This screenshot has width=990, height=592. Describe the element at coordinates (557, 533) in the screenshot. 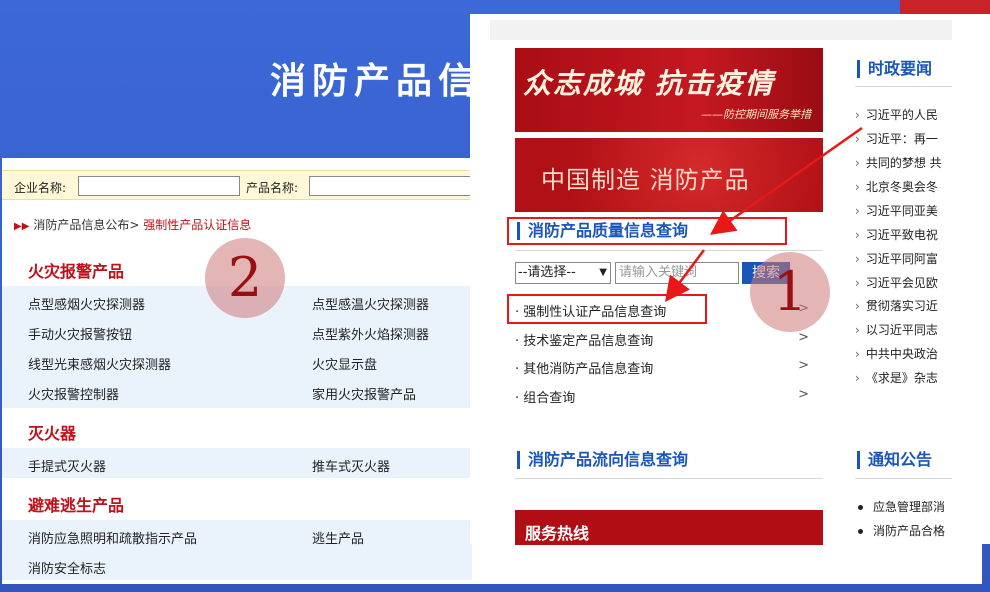

I see `hotline-title: 服务热线` at that location.